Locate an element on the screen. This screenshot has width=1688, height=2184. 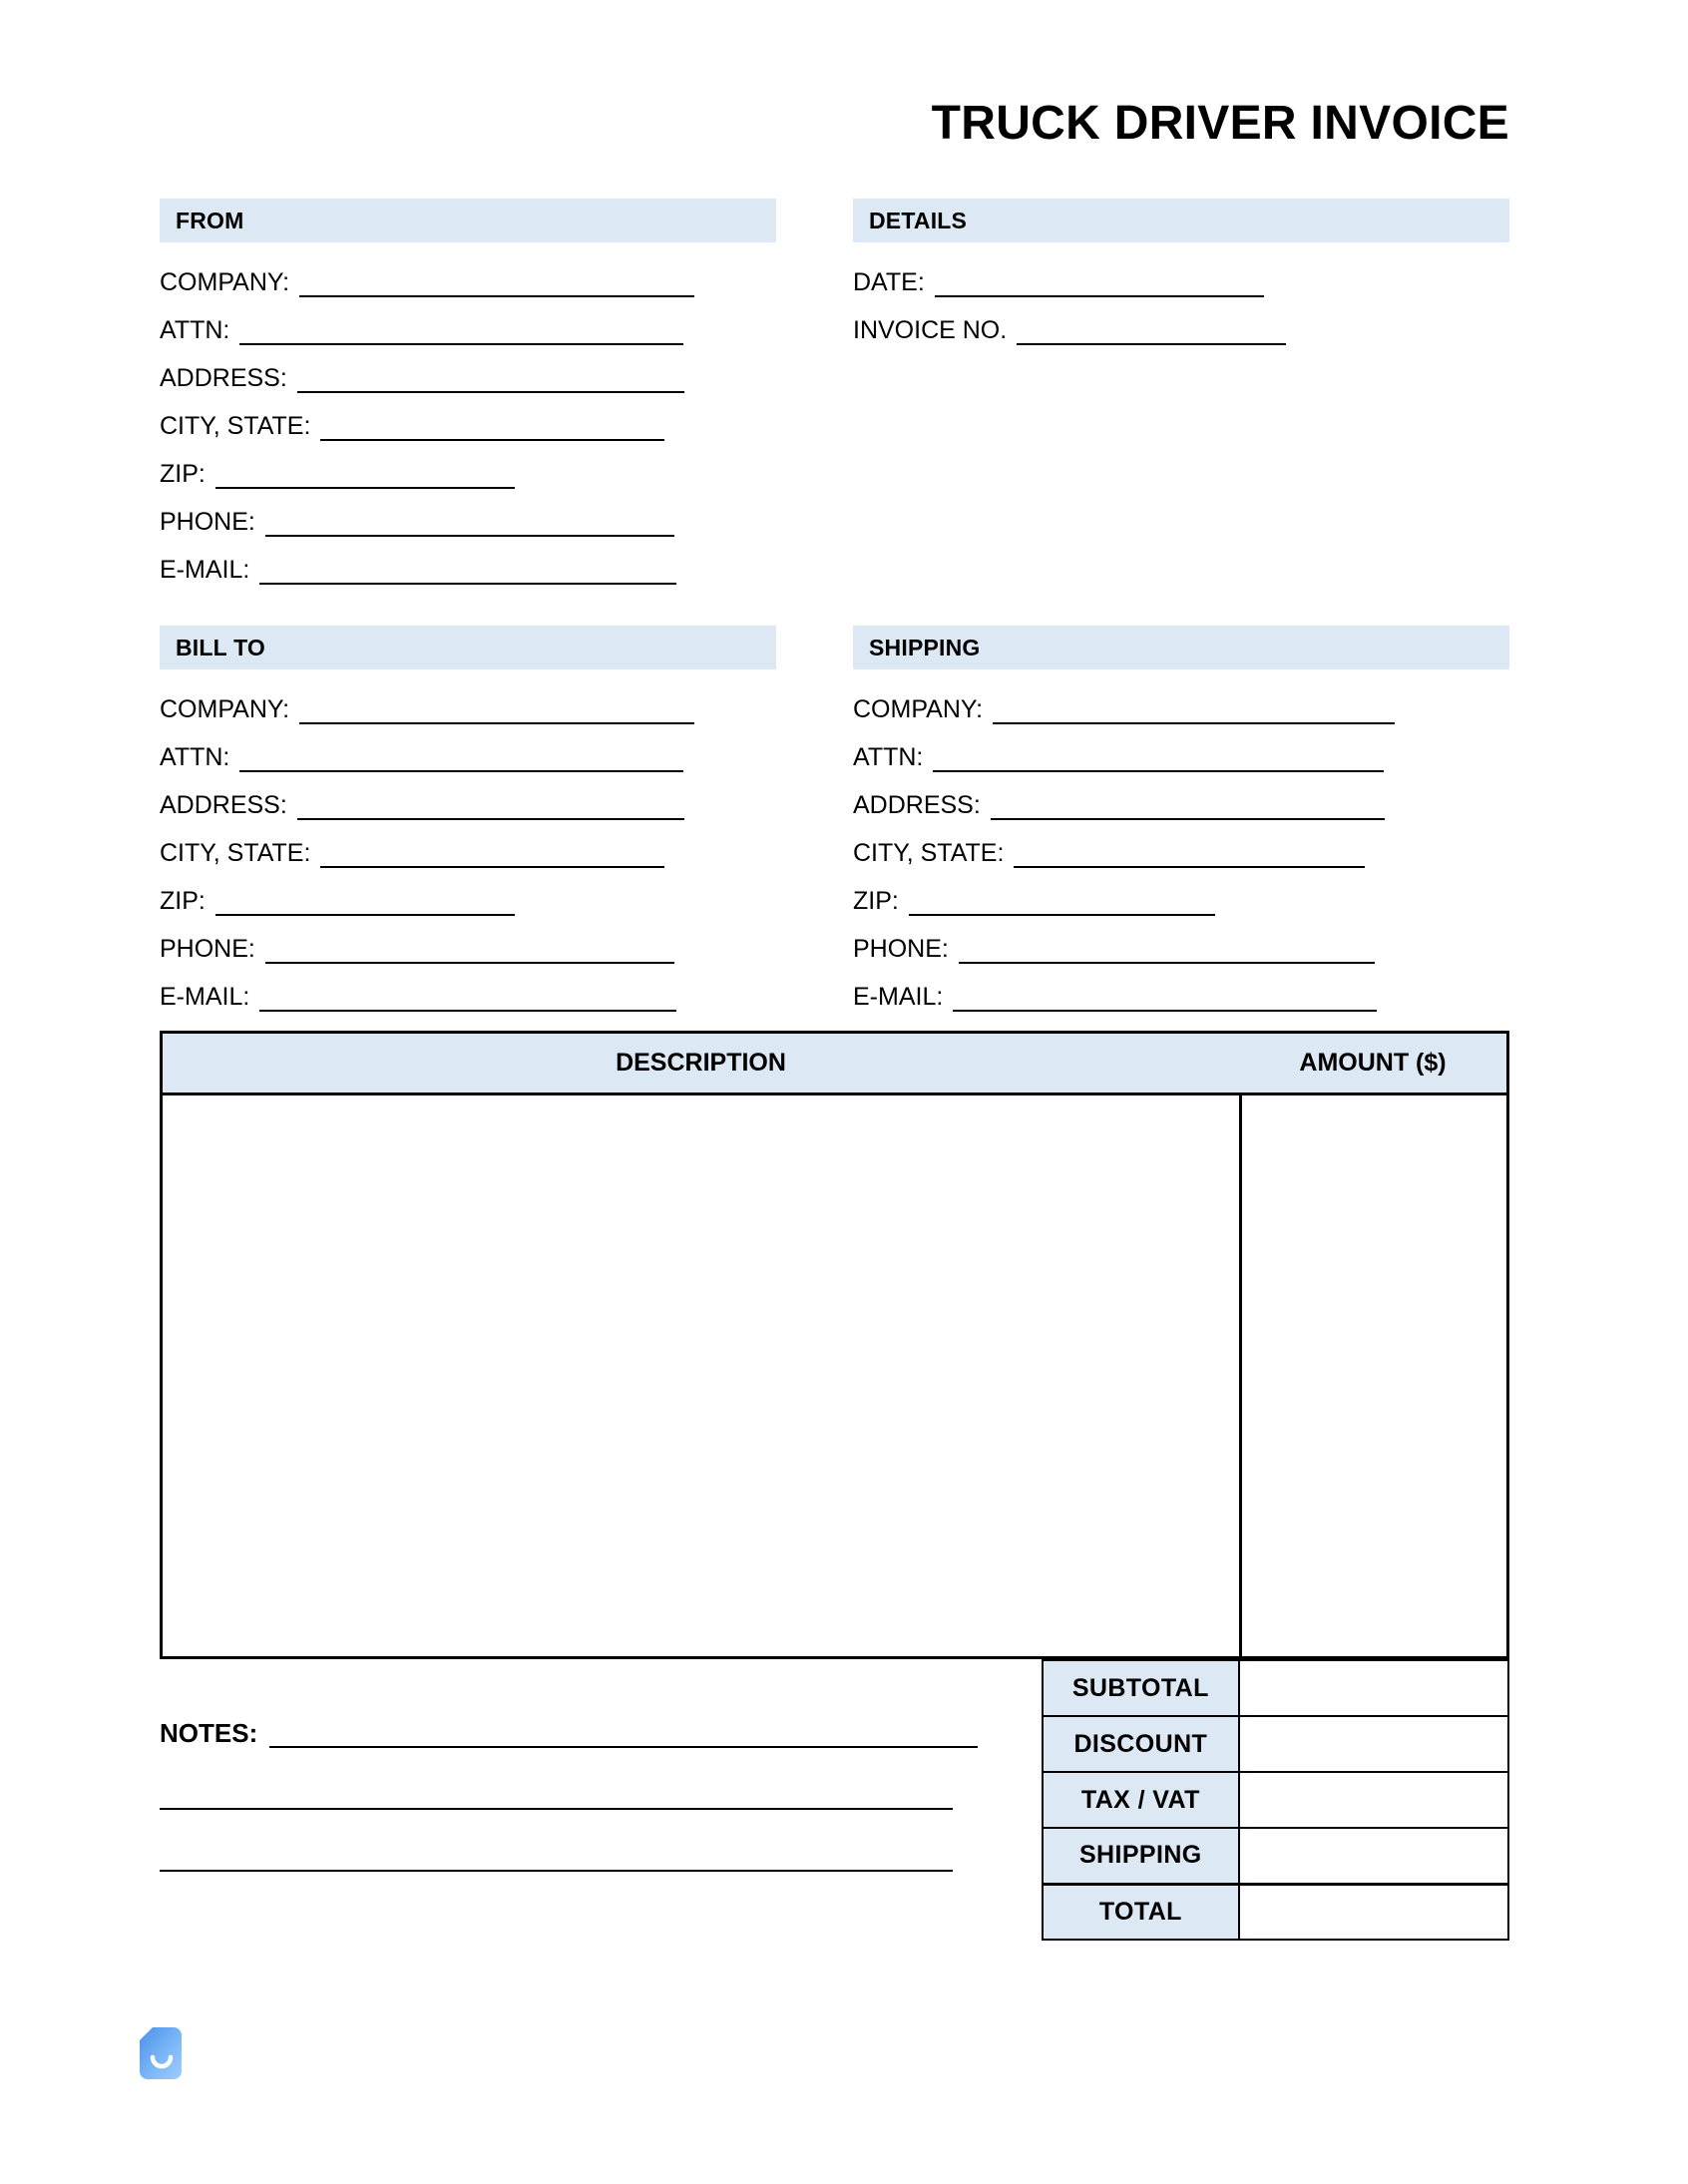
shipping-address-input is located at coordinates (1188, 806).